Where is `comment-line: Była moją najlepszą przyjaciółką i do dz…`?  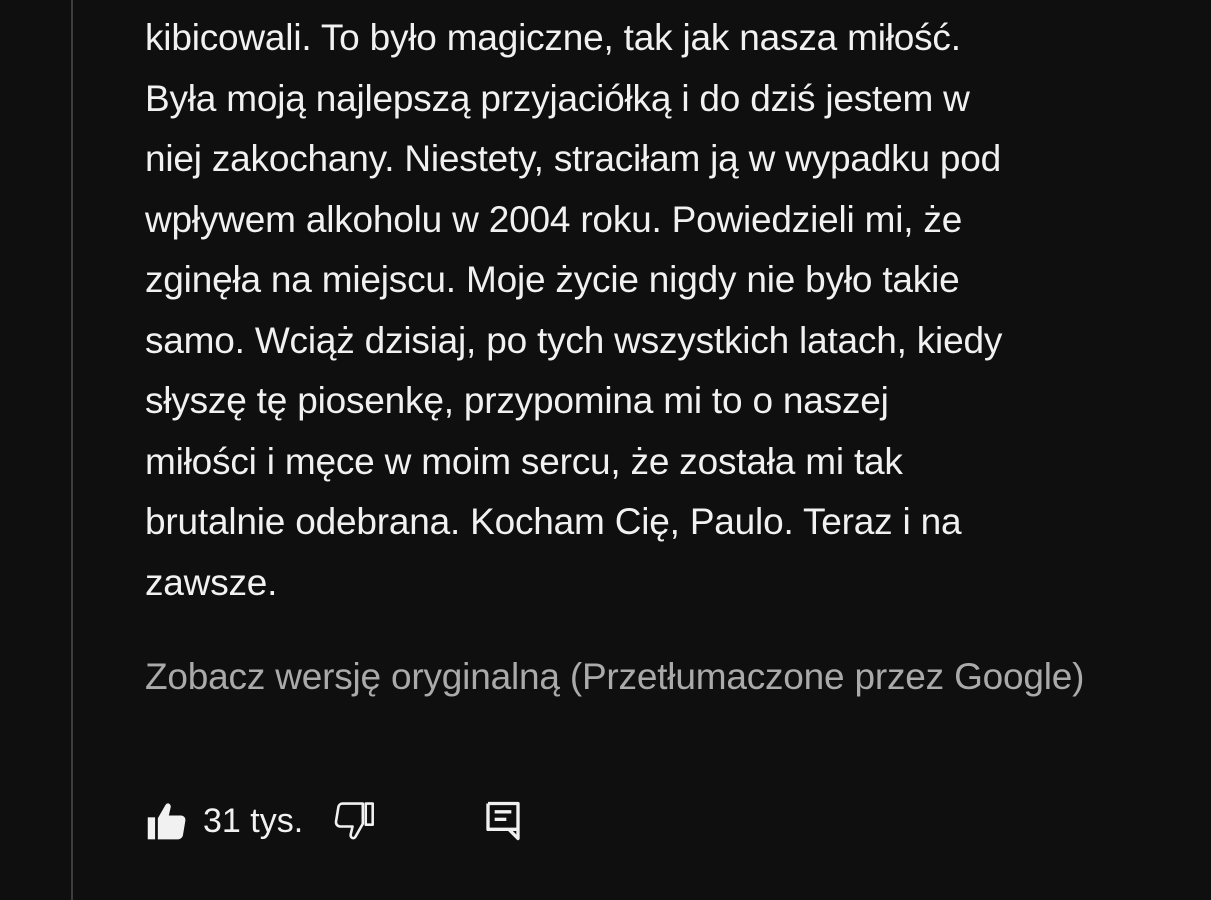
comment-line: Była moją najlepszą przyjaciółką i do dz… is located at coordinates (557, 98).